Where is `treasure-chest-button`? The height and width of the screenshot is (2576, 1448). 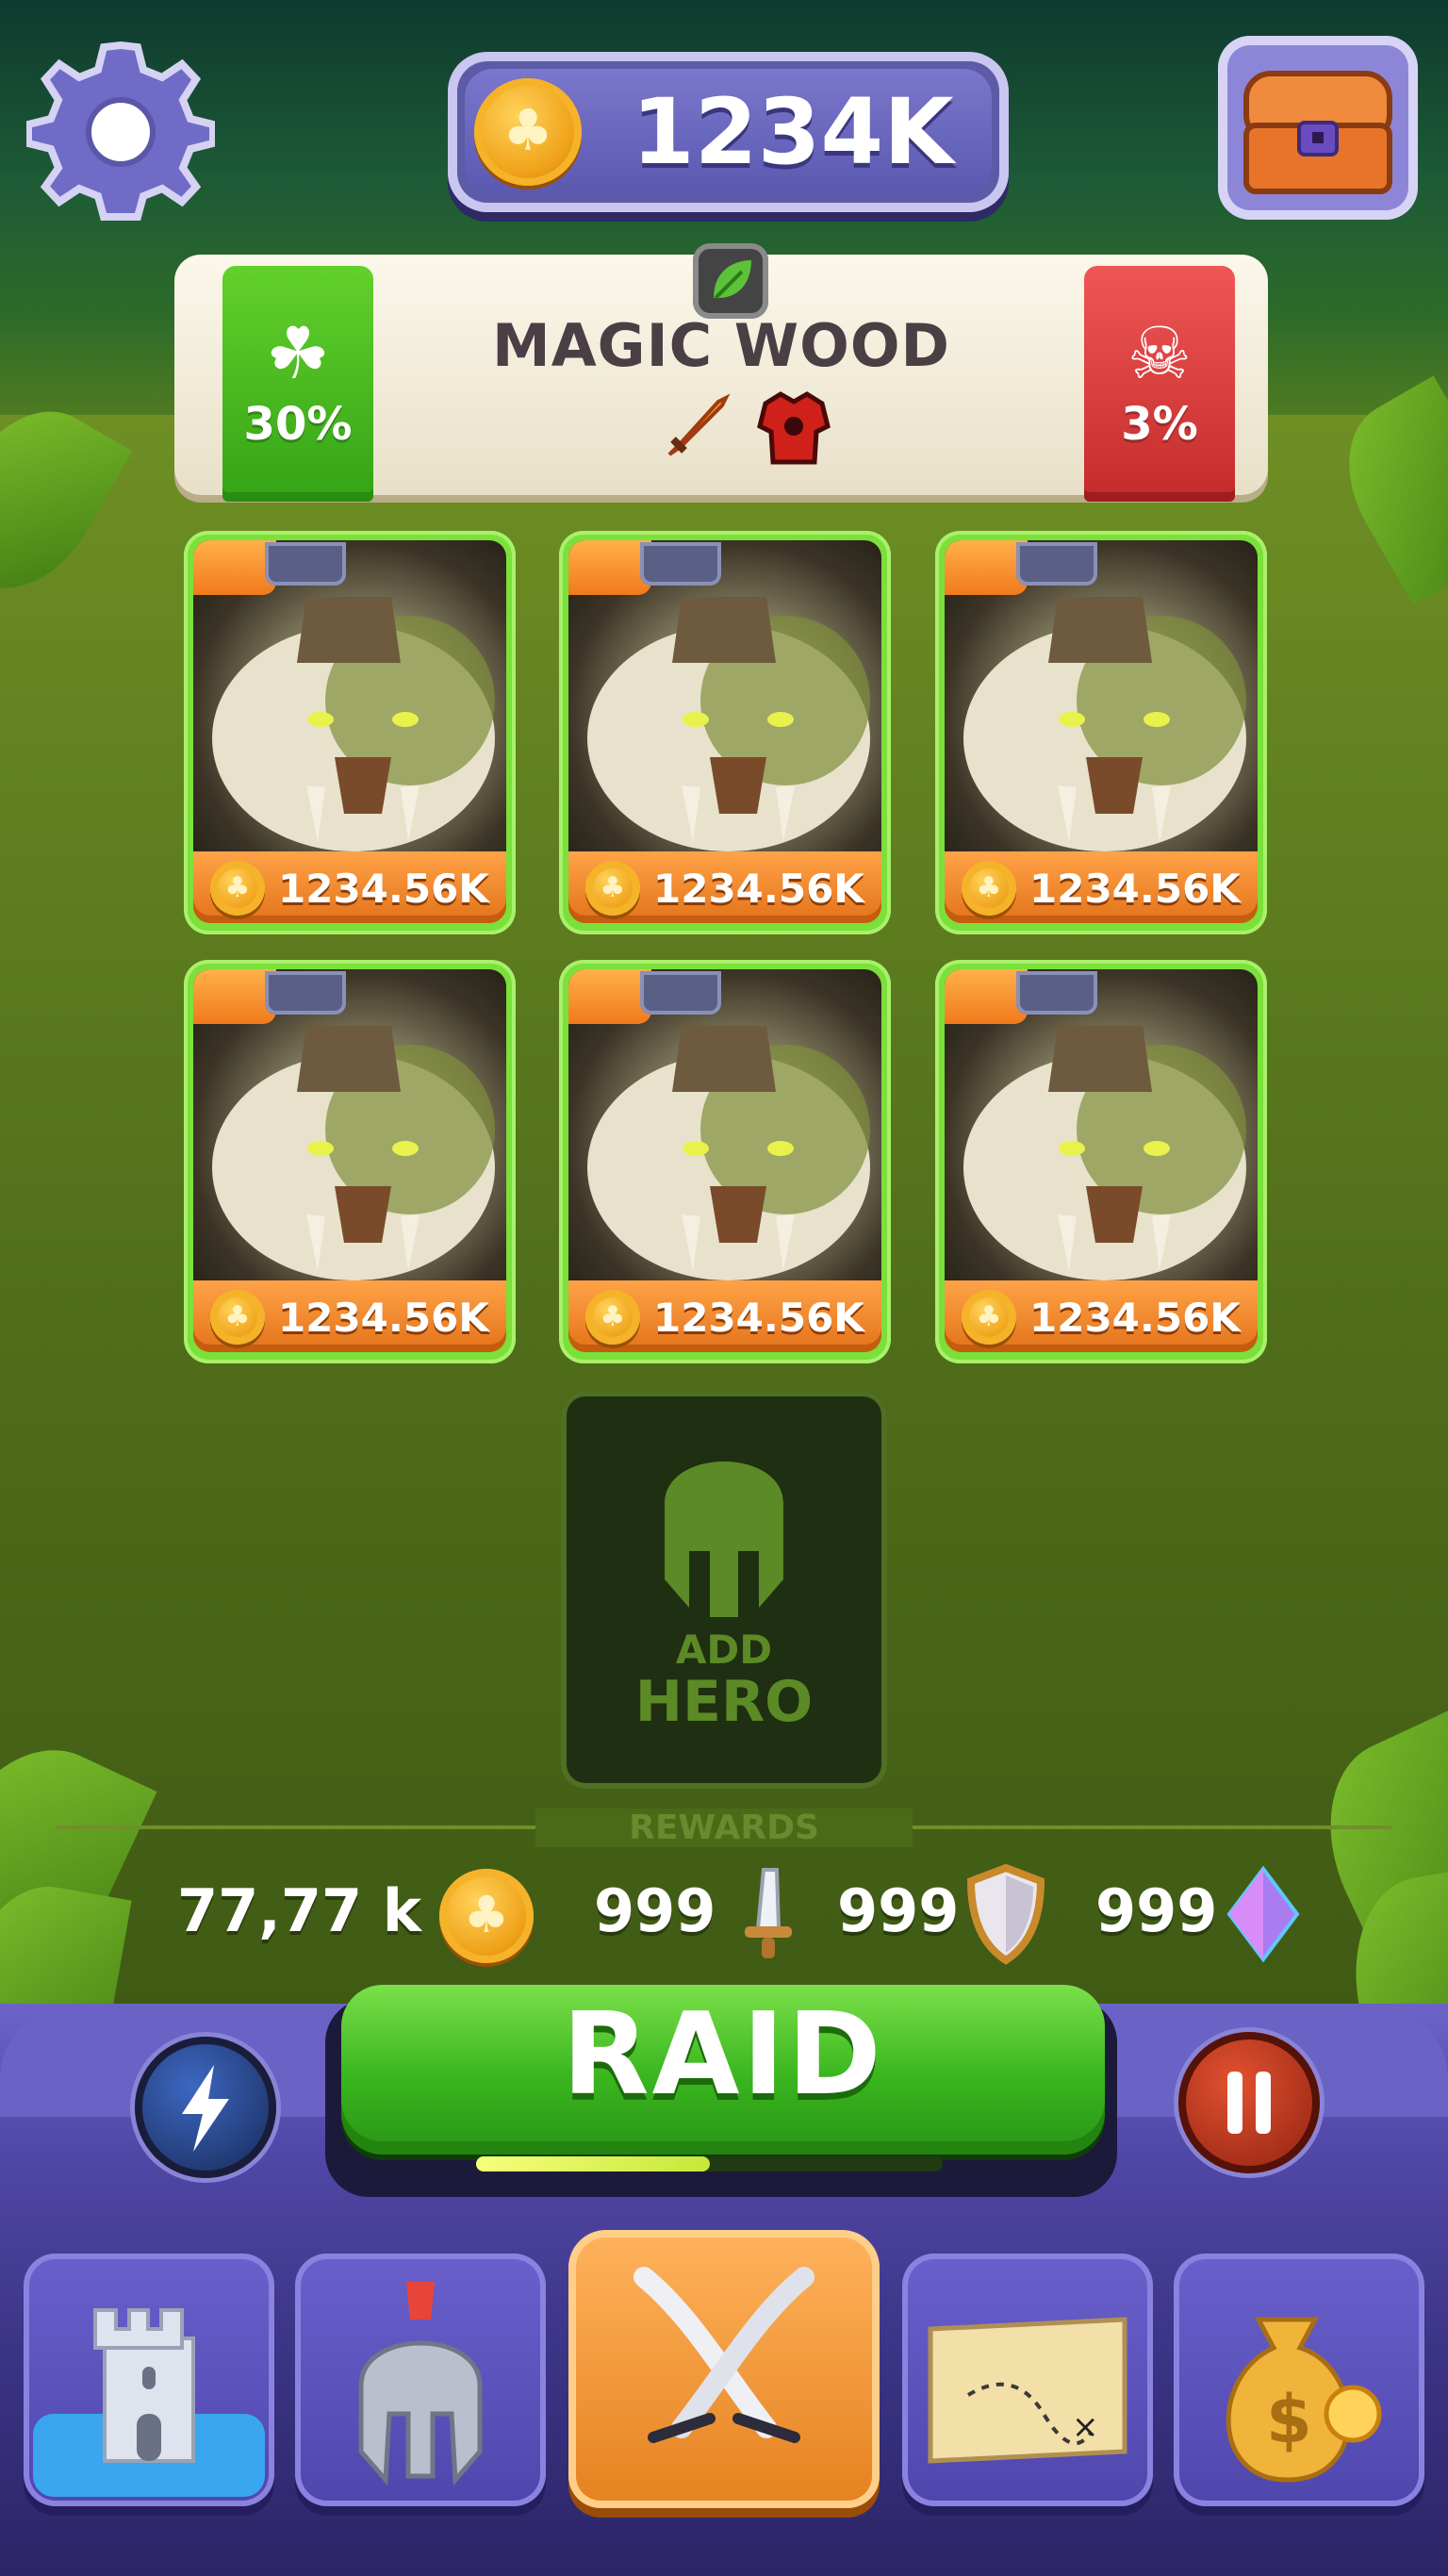
treasure-chest-button is located at coordinates (1318, 128).